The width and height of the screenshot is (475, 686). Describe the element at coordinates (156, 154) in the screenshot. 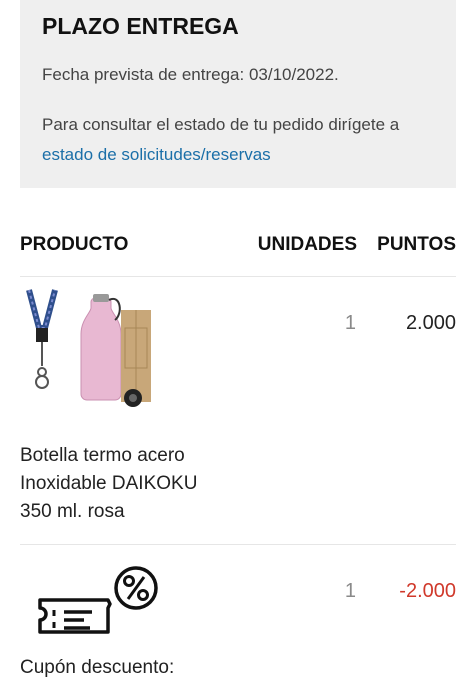

I see `order-status-link: estado de solicitudes/reservas` at that location.